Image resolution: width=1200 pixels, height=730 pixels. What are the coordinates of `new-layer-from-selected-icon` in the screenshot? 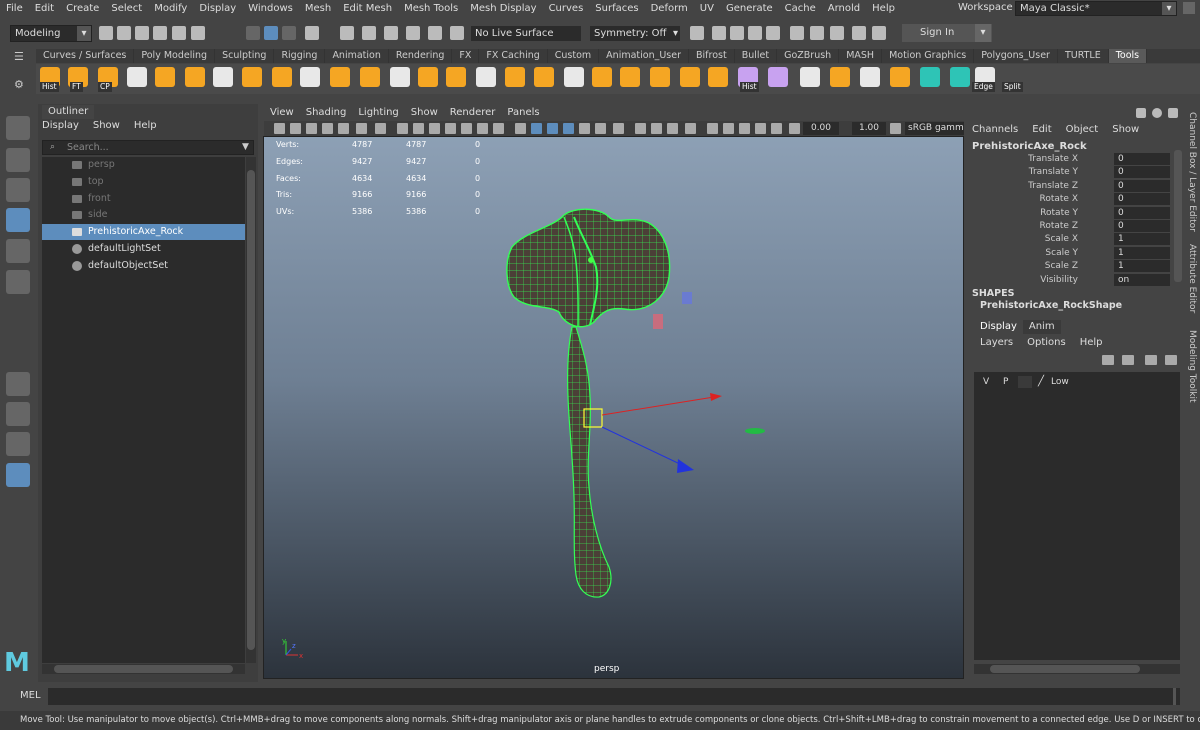 It's located at (1171, 360).